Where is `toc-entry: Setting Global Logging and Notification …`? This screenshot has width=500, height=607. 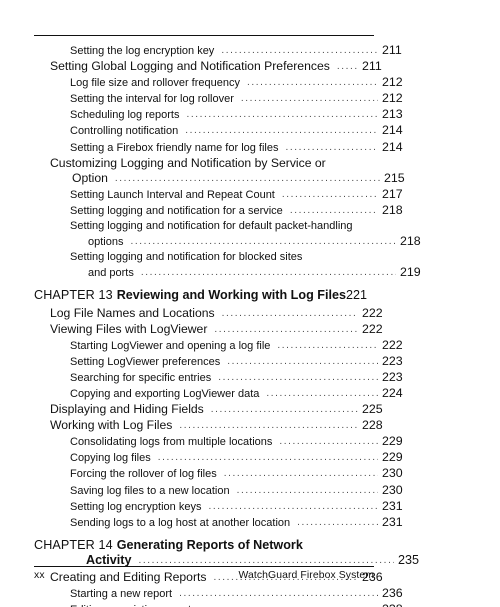 toc-entry: Setting Global Logging and Notification … is located at coordinates (212, 67).